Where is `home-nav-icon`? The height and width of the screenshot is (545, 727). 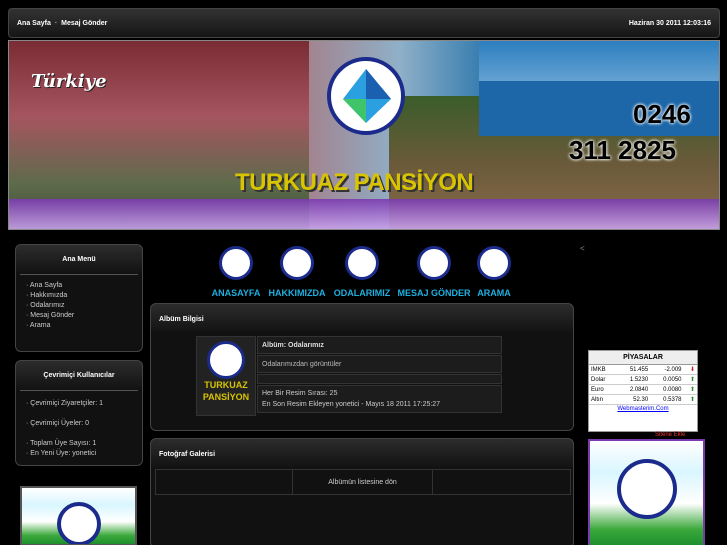
home-nav-icon is located at coordinates (236, 263).